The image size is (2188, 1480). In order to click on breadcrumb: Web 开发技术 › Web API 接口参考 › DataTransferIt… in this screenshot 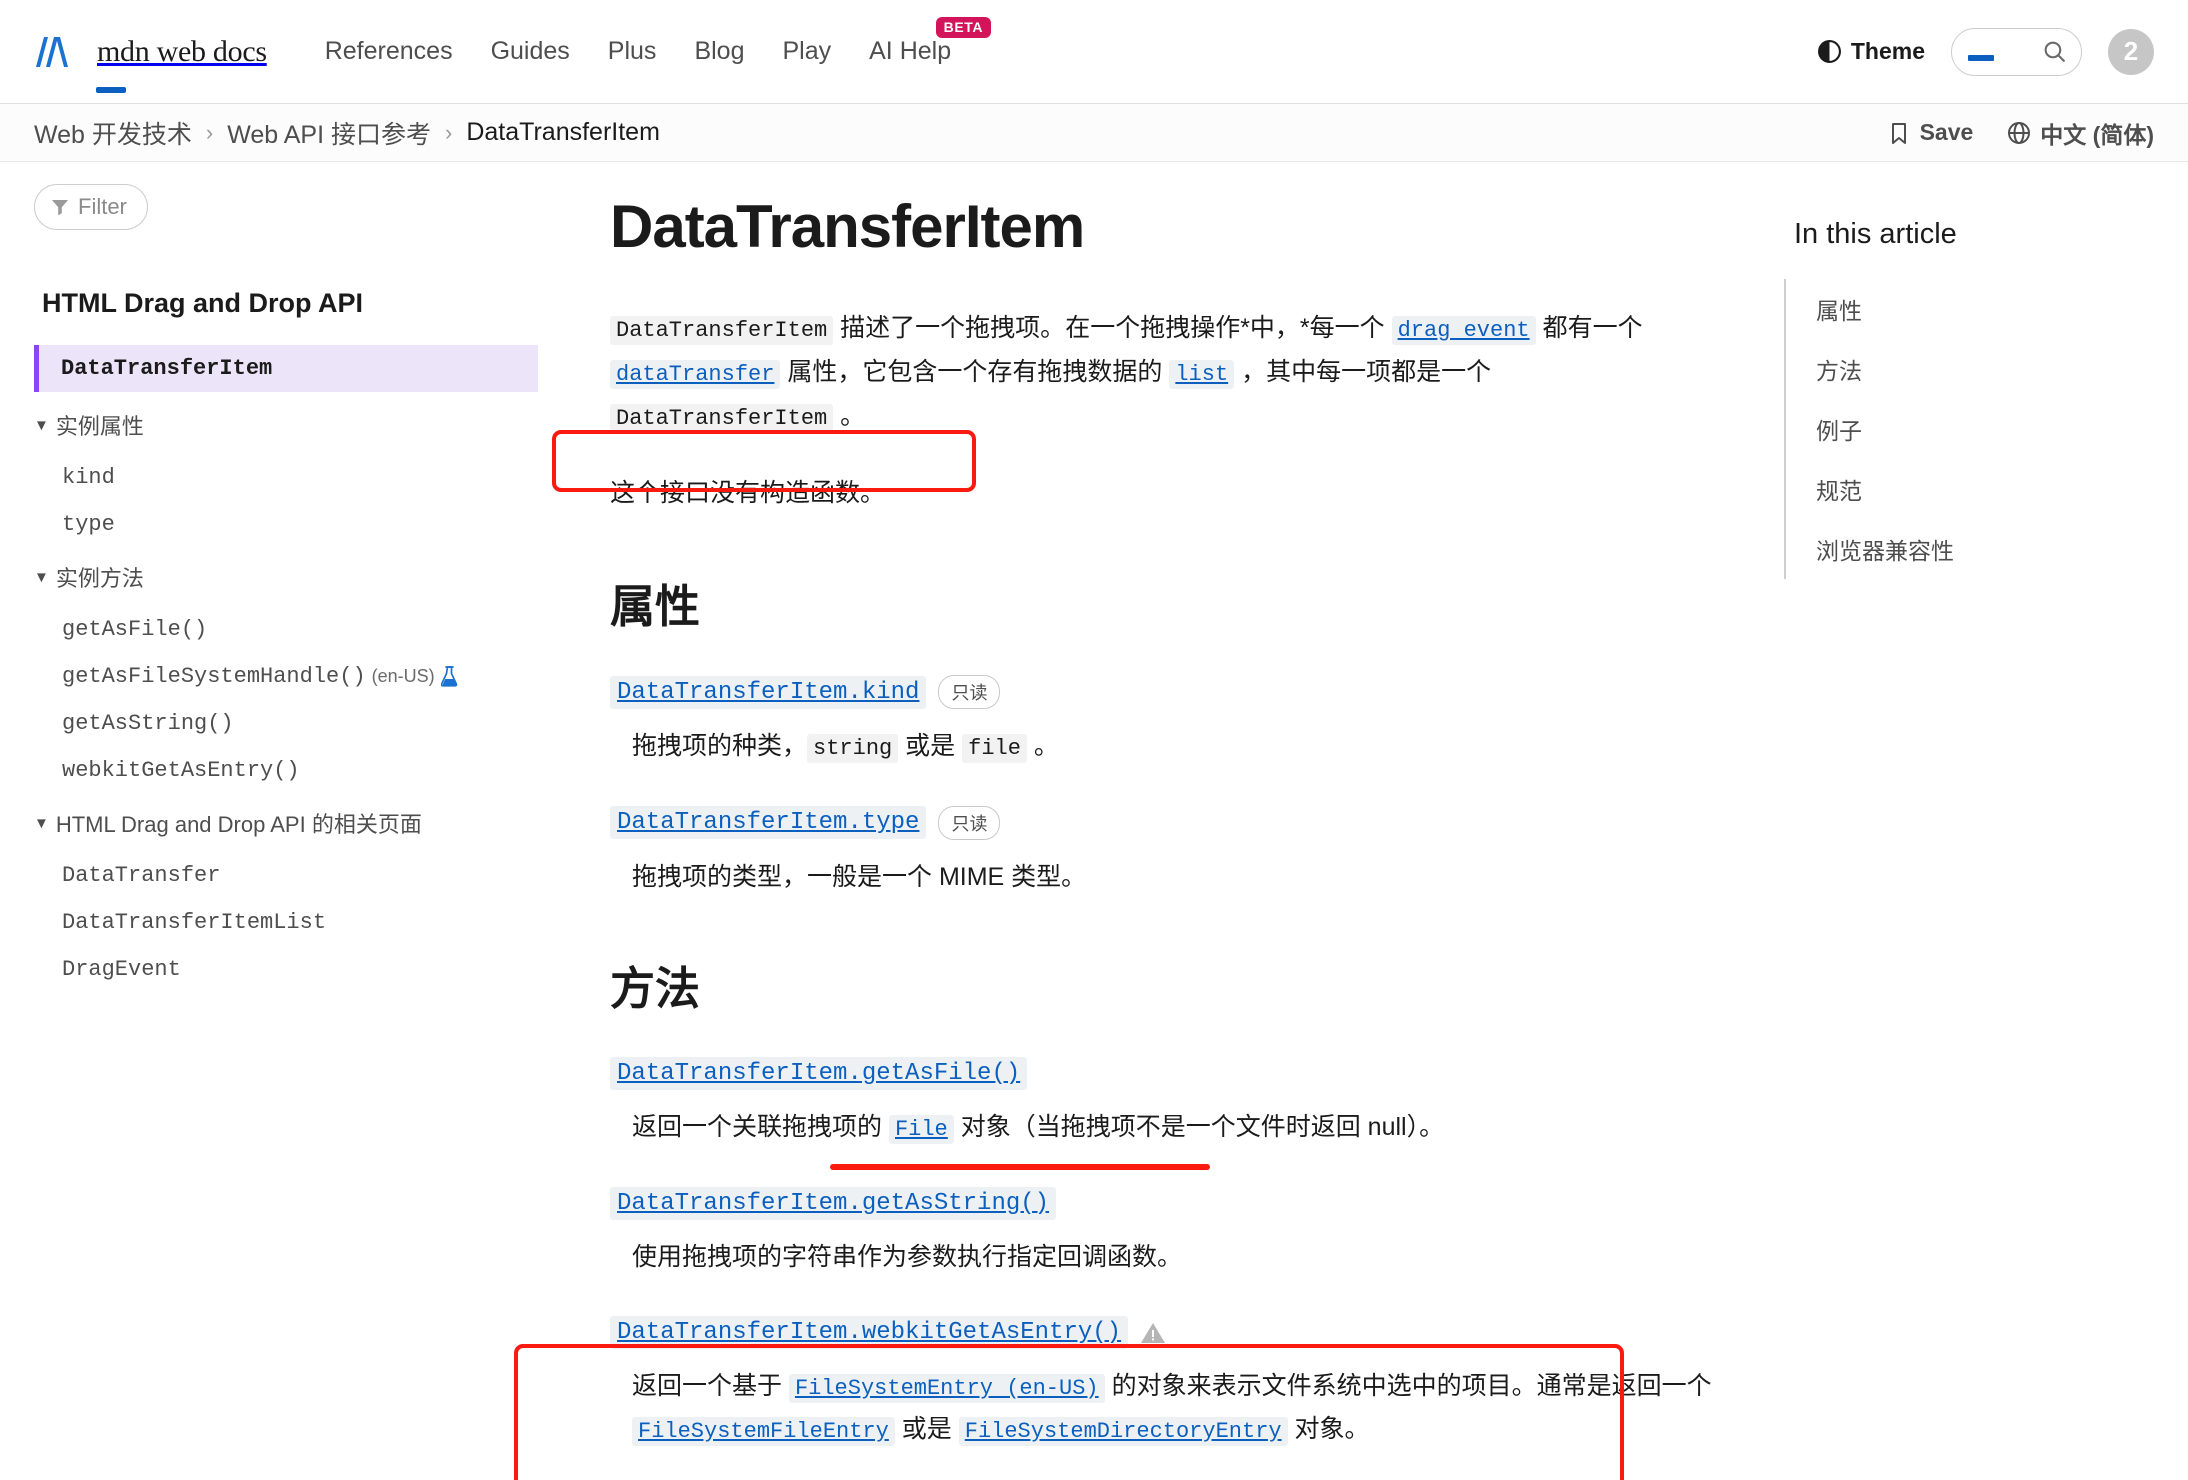, I will do `click(347, 133)`.